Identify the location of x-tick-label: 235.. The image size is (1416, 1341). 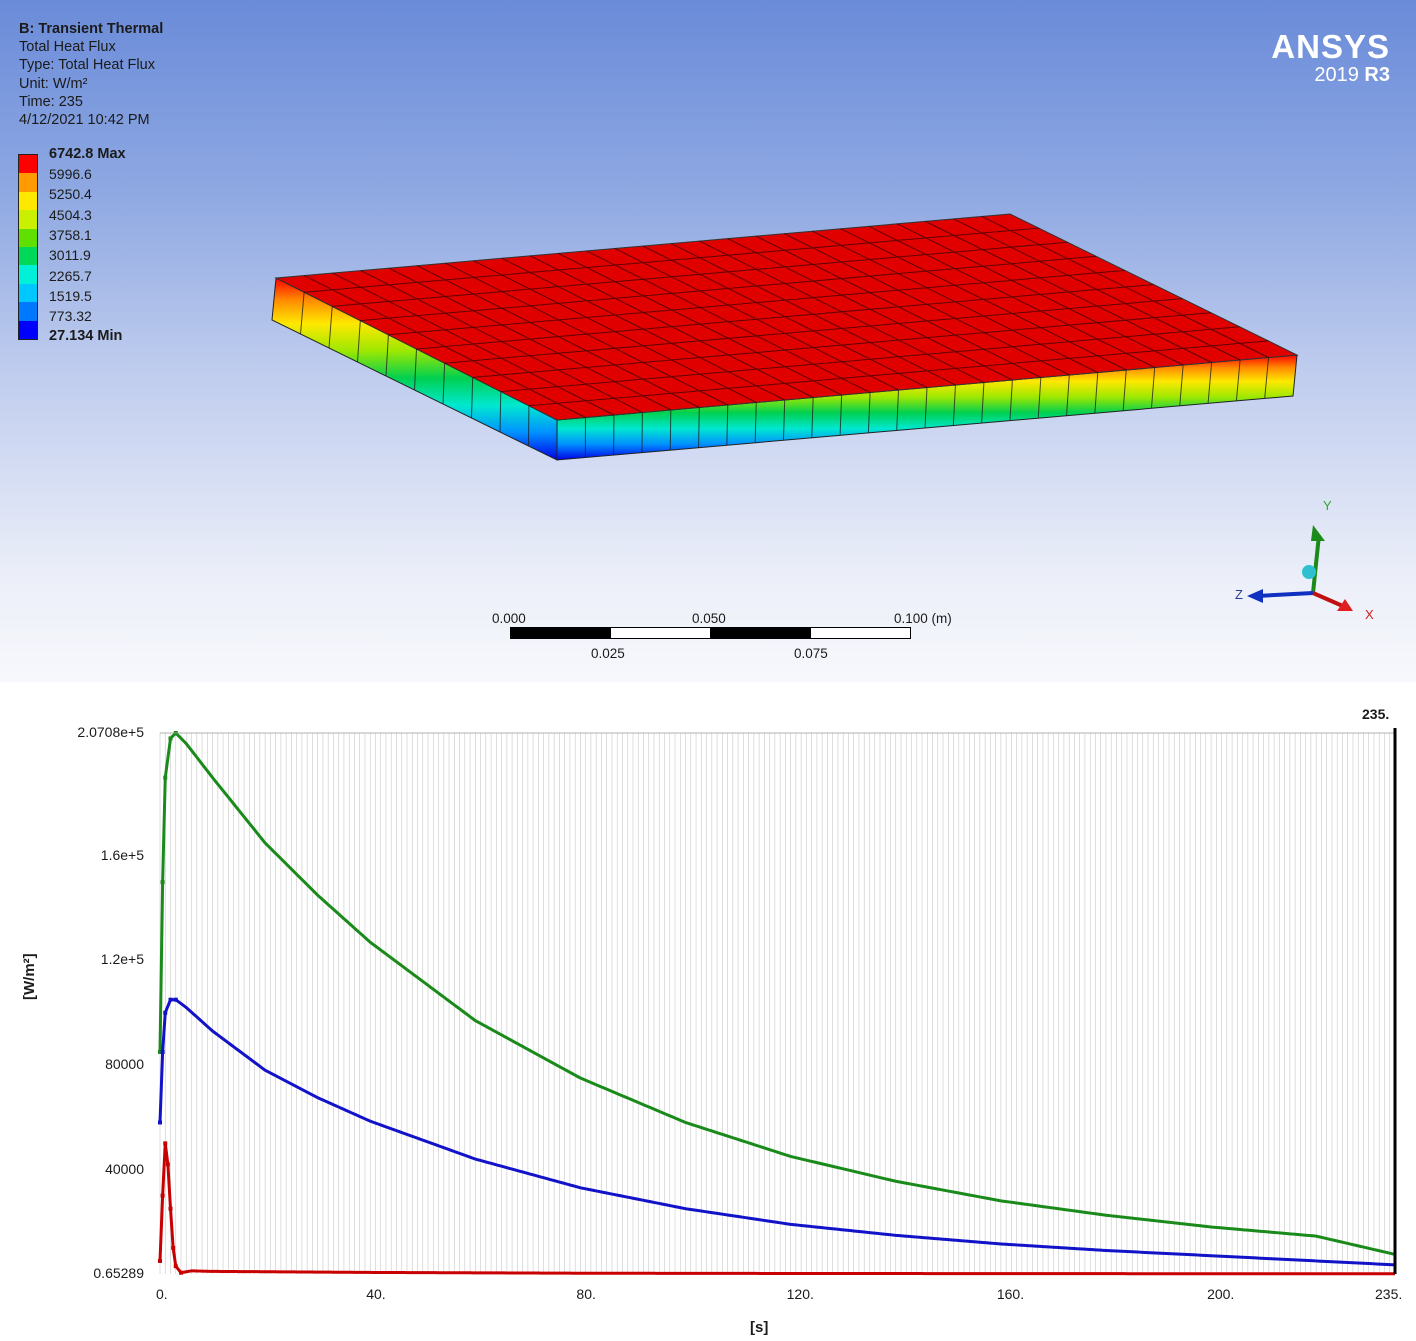
(1389, 1294).